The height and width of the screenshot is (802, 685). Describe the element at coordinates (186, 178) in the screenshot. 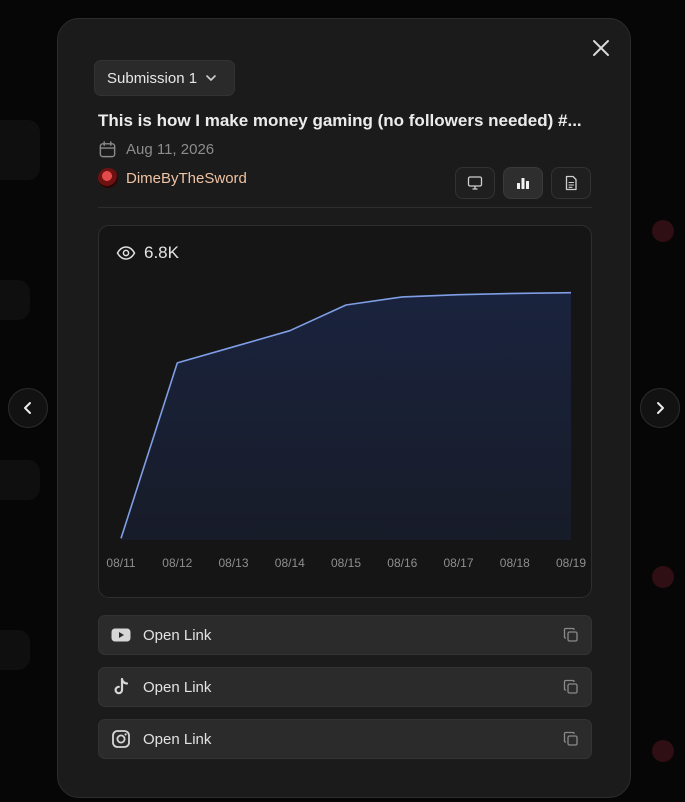

I see `author-name: DimeByTheSword` at that location.